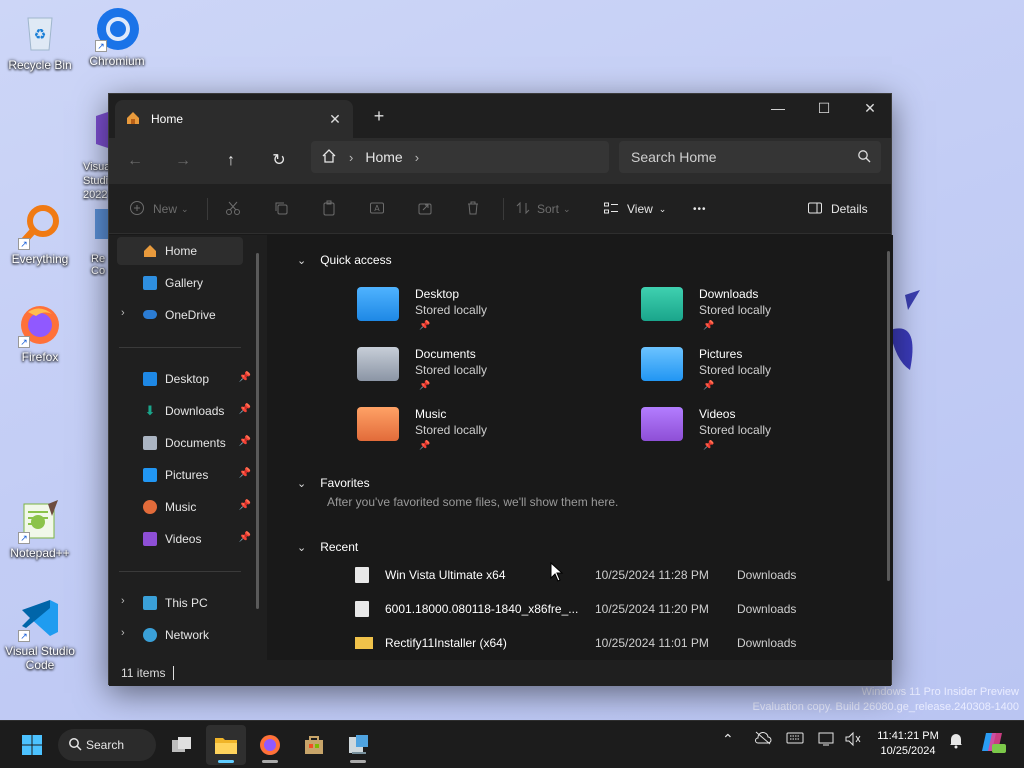 The width and height of the screenshot is (1024, 768). Describe the element at coordinates (853, 740) in the screenshot. I see `volume-muted-icon` at that location.